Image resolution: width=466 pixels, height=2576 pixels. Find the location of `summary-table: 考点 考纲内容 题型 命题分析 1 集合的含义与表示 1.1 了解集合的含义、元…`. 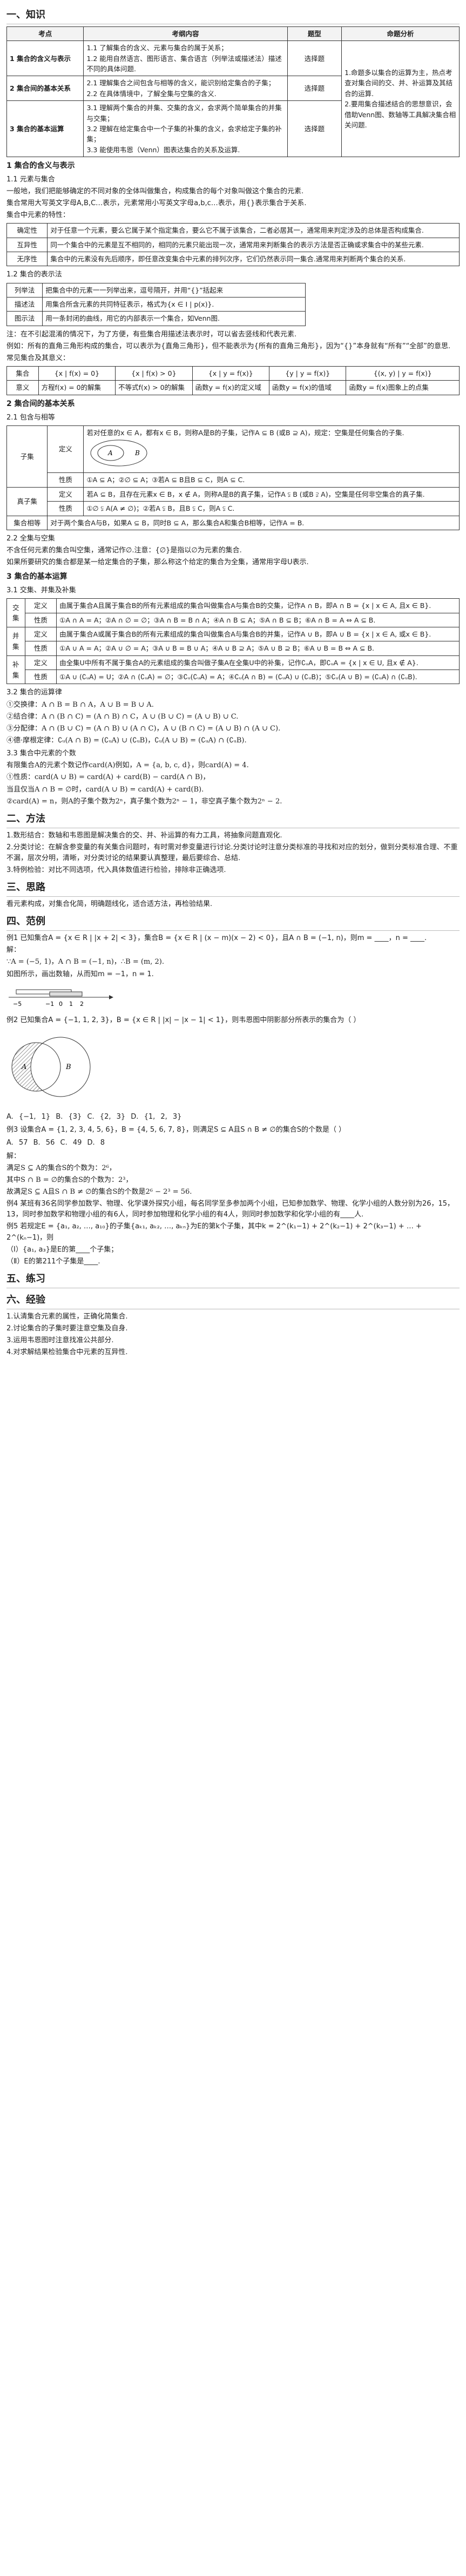

summary-table: 考点 考纲内容 题型 命题分析 1 集合的含义与表示 1.1 了解集合的含义、元… is located at coordinates (233, 92).